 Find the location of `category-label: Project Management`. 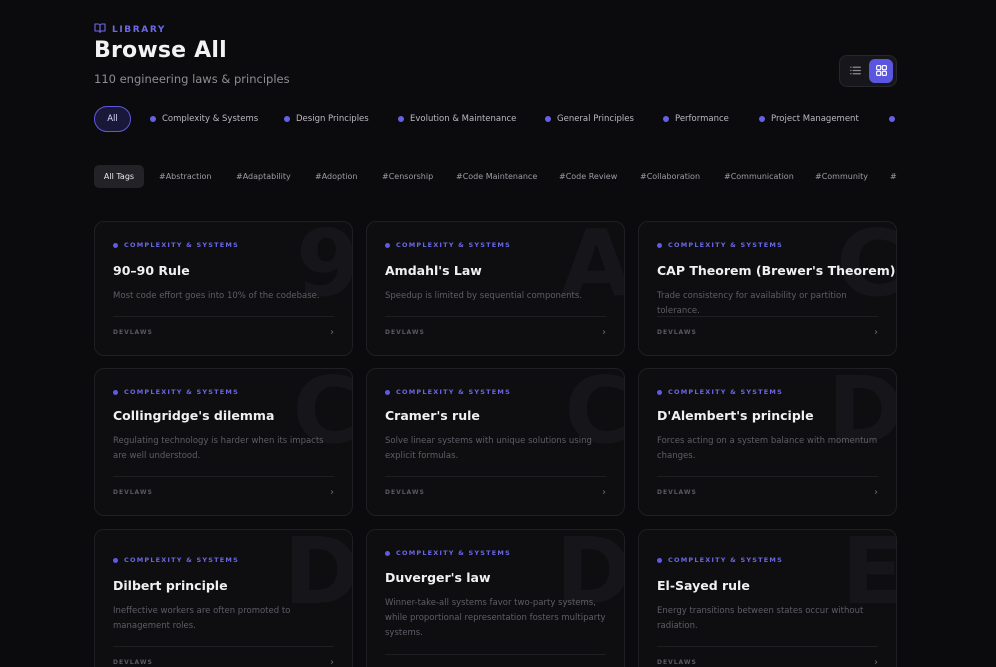

category-label: Project Management is located at coordinates (815, 119).